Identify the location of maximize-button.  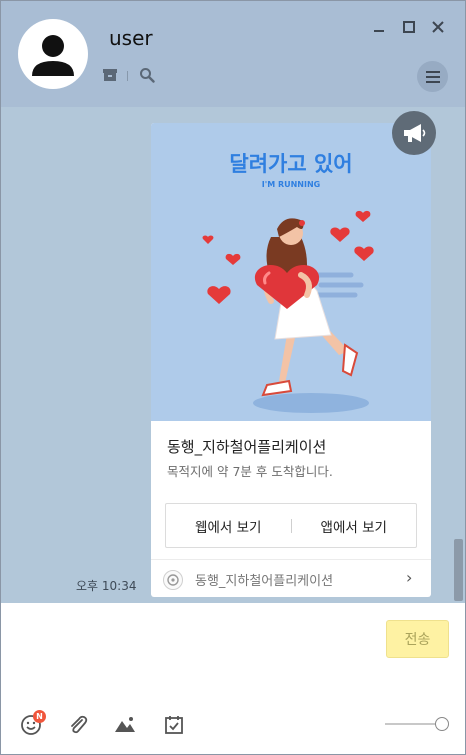
(409, 27).